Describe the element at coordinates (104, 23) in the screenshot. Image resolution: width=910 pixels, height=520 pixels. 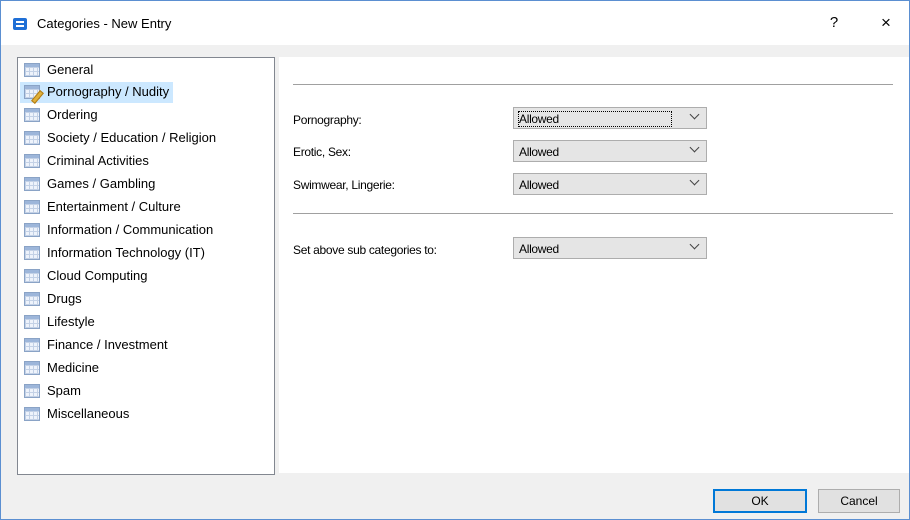
I see `window-title: Categories - New Entry` at that location.